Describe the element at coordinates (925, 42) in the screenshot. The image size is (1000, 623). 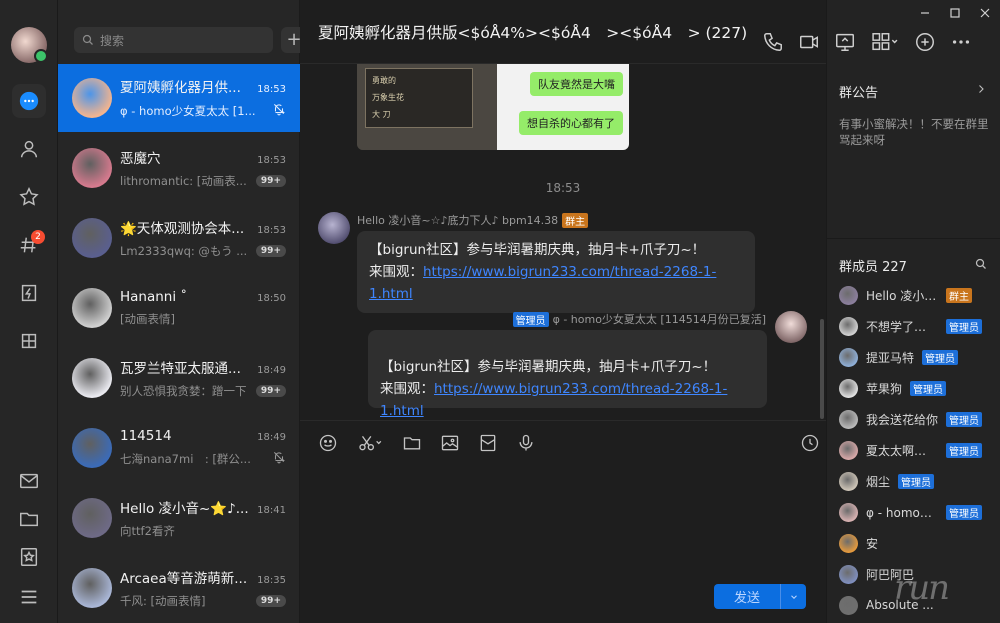
I see `add-chat-icon` at that location.